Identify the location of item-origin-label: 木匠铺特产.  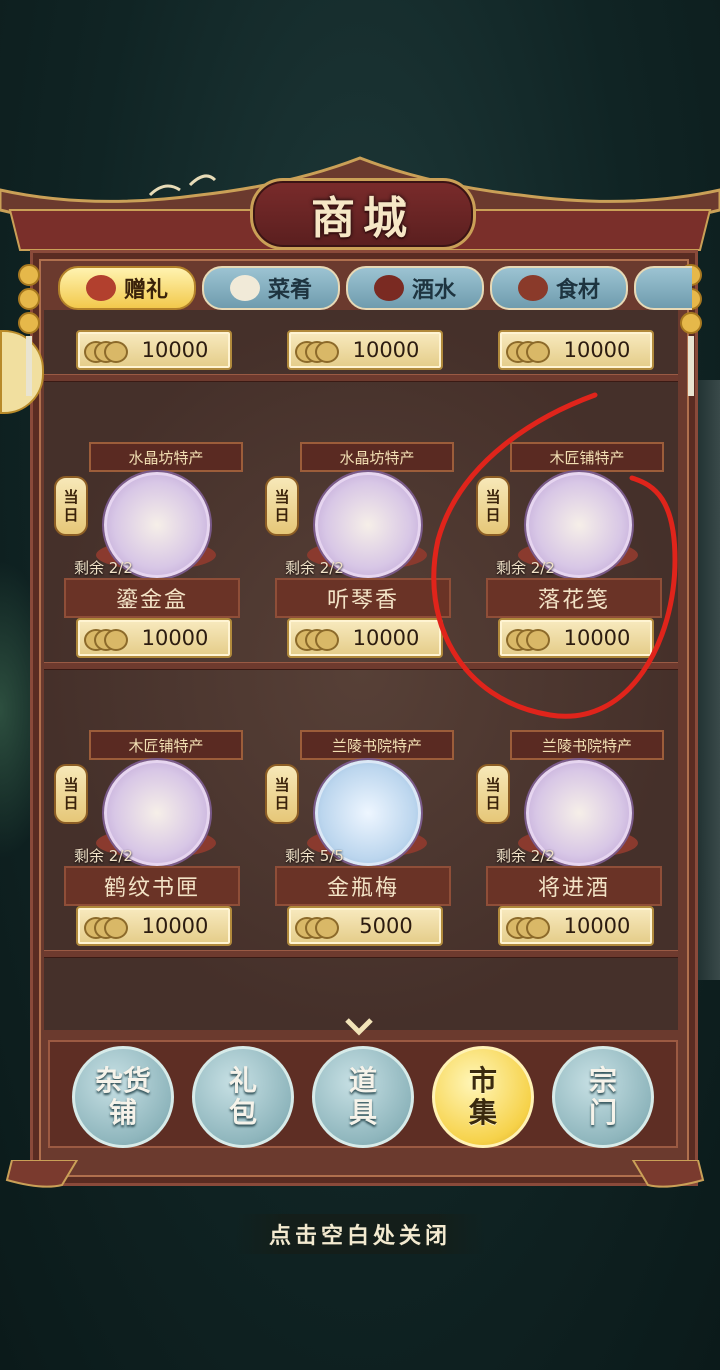
(166, 745).